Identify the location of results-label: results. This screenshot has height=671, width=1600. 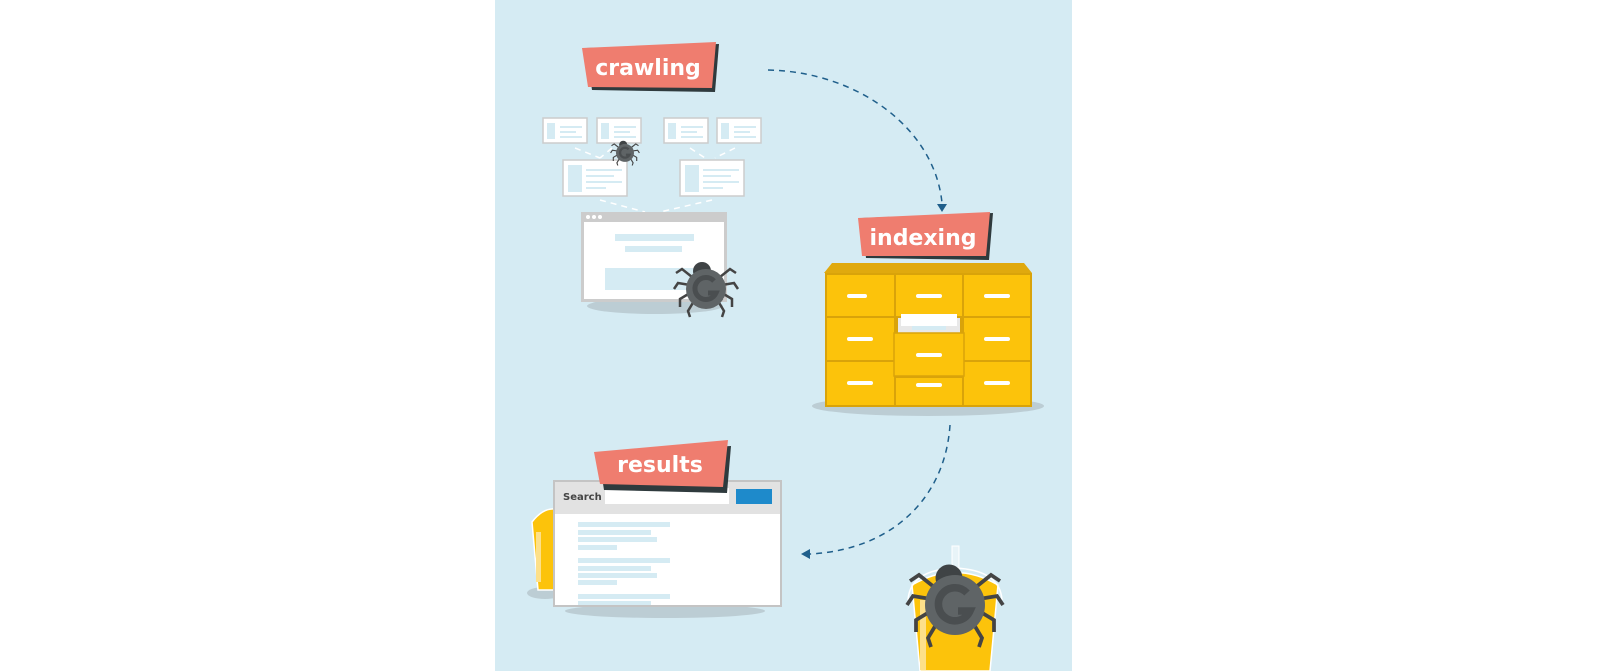
(660, 465).